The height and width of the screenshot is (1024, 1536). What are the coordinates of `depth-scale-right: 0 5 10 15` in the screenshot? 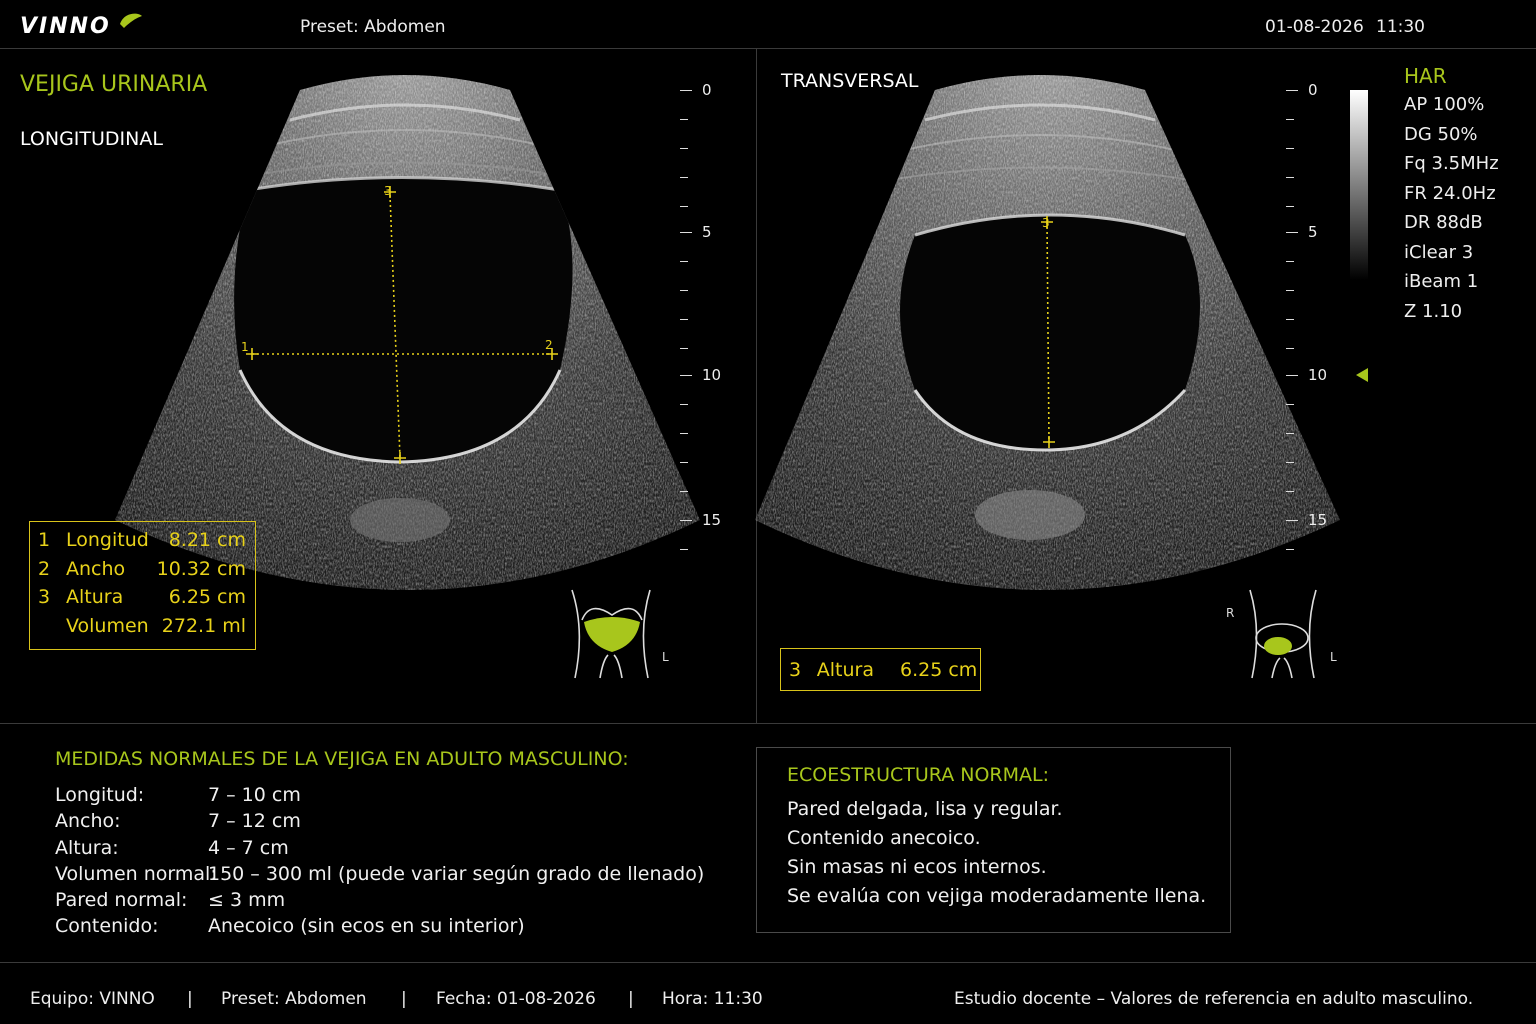 It's located at (1316, 320).